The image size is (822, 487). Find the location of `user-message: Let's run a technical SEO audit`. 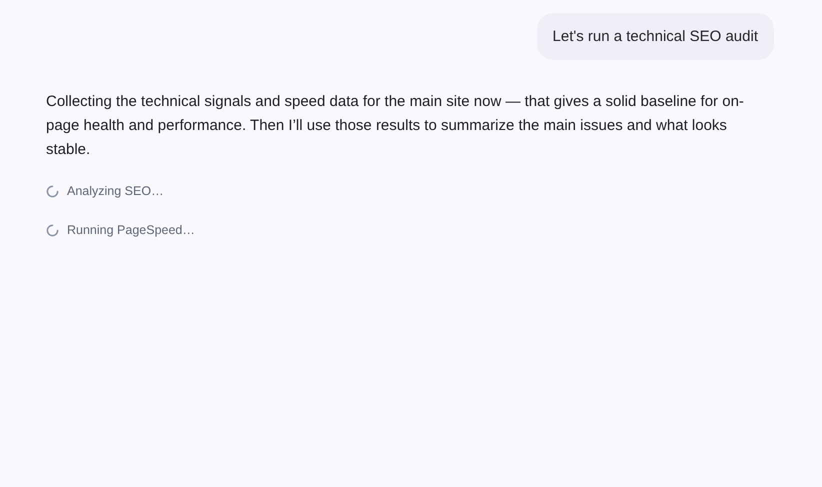

user-message: Let's run a technical SEO audit is located at coordinates (655, 36).